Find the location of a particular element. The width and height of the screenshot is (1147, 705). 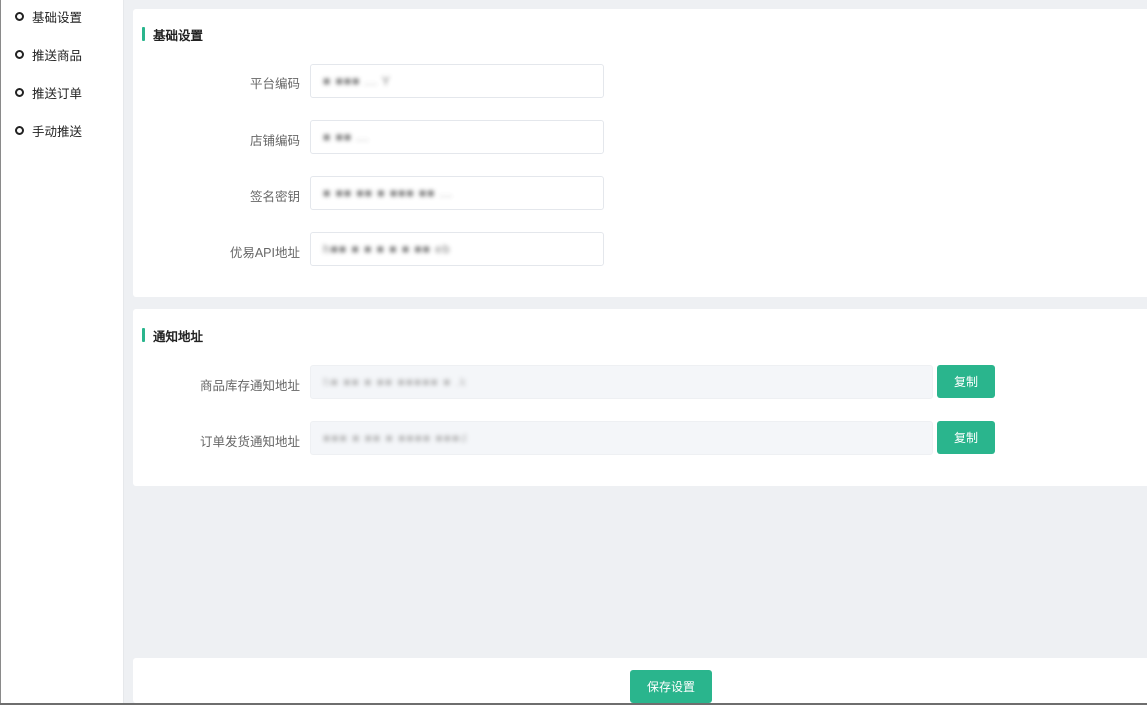

sidebar-item-basic-settings: 基础设置 is located at coordinates (48, 16).